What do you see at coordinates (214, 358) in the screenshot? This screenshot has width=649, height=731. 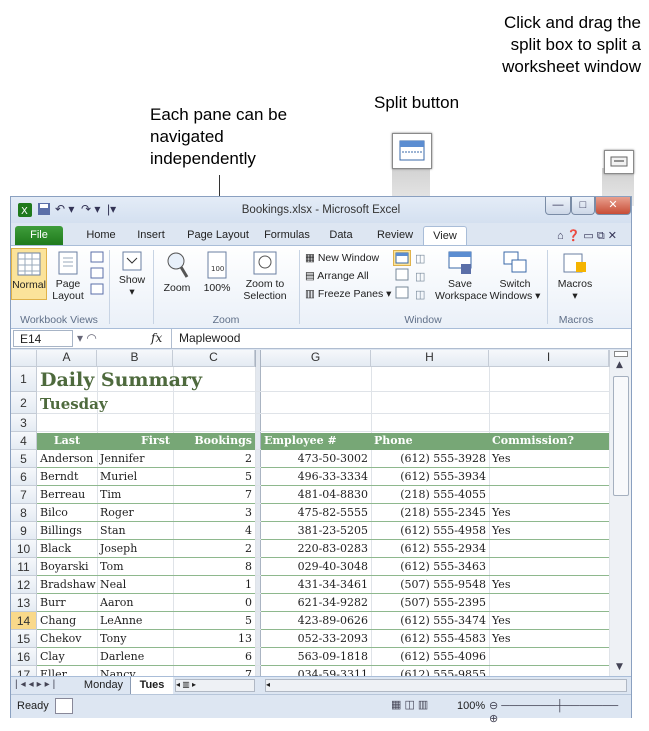 I see `col-header-c: C` at bounding box center [214, 358].